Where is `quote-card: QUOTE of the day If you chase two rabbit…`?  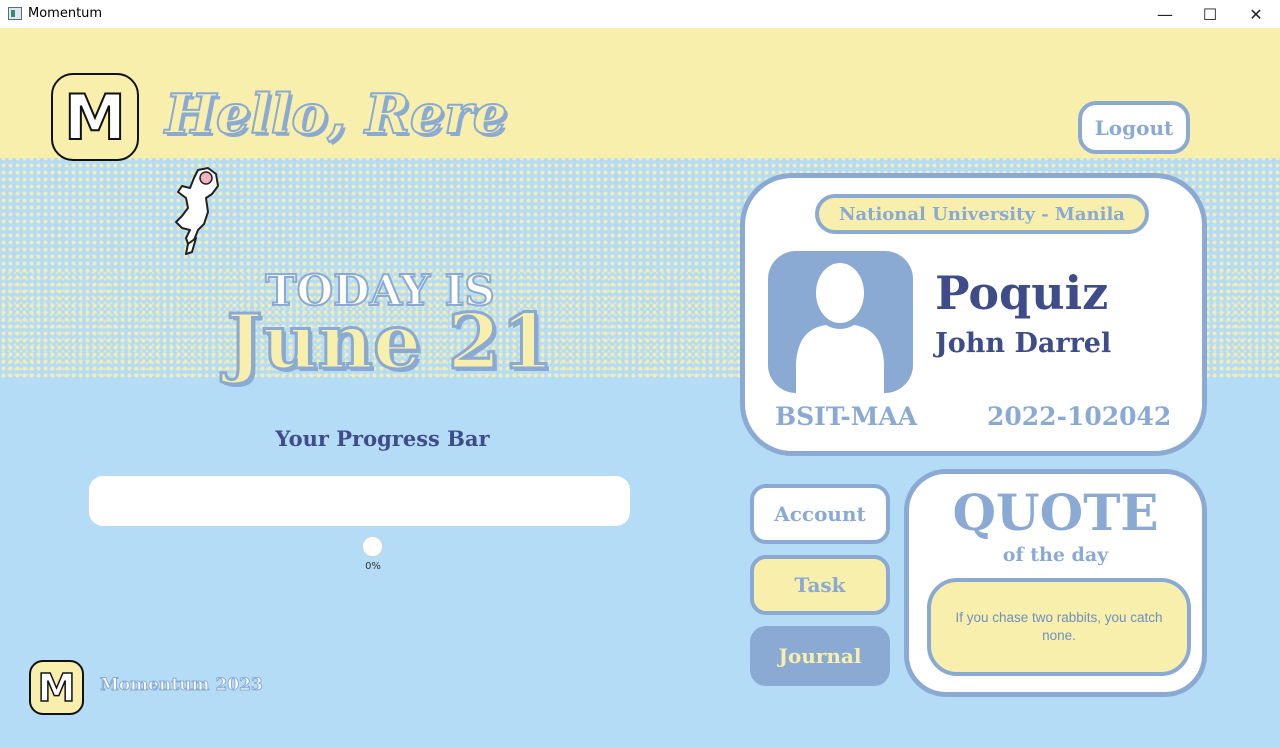
quote-card: QUOTE of the day If you chase two rabbit… is located at coordinates (1055, 583).